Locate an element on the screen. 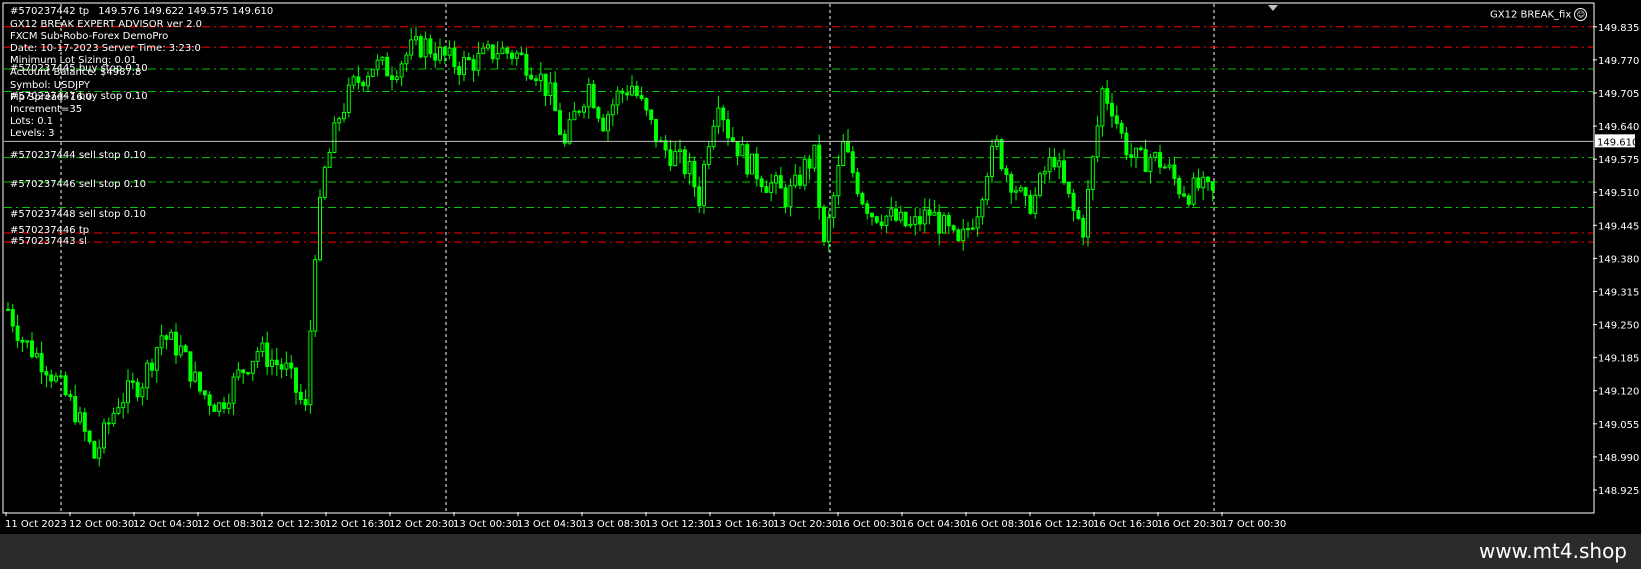  y-tick-label: 149.640 is located at coordinates (1618, 127).